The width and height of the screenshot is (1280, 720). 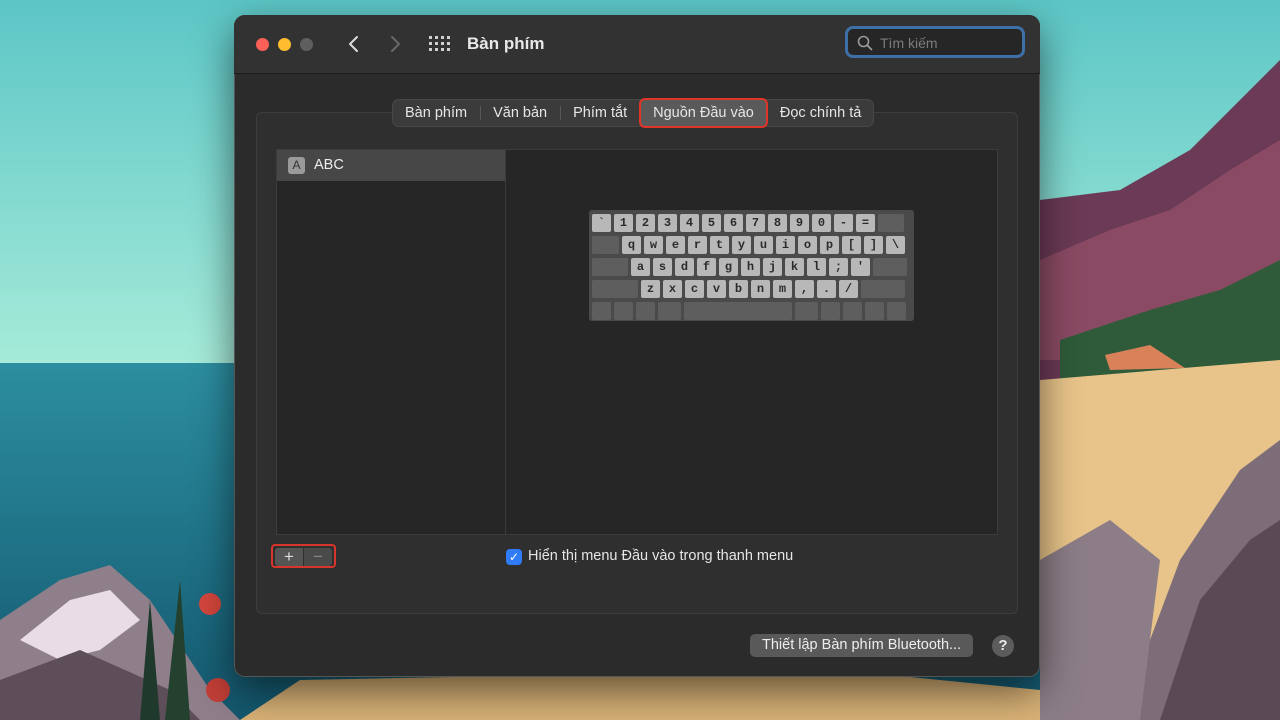 What do you see at coordinates (703, 113) in the screenshot?
I see `tab-input-sources: Nguồn Đầu vào` at bounding box center [703, 113].